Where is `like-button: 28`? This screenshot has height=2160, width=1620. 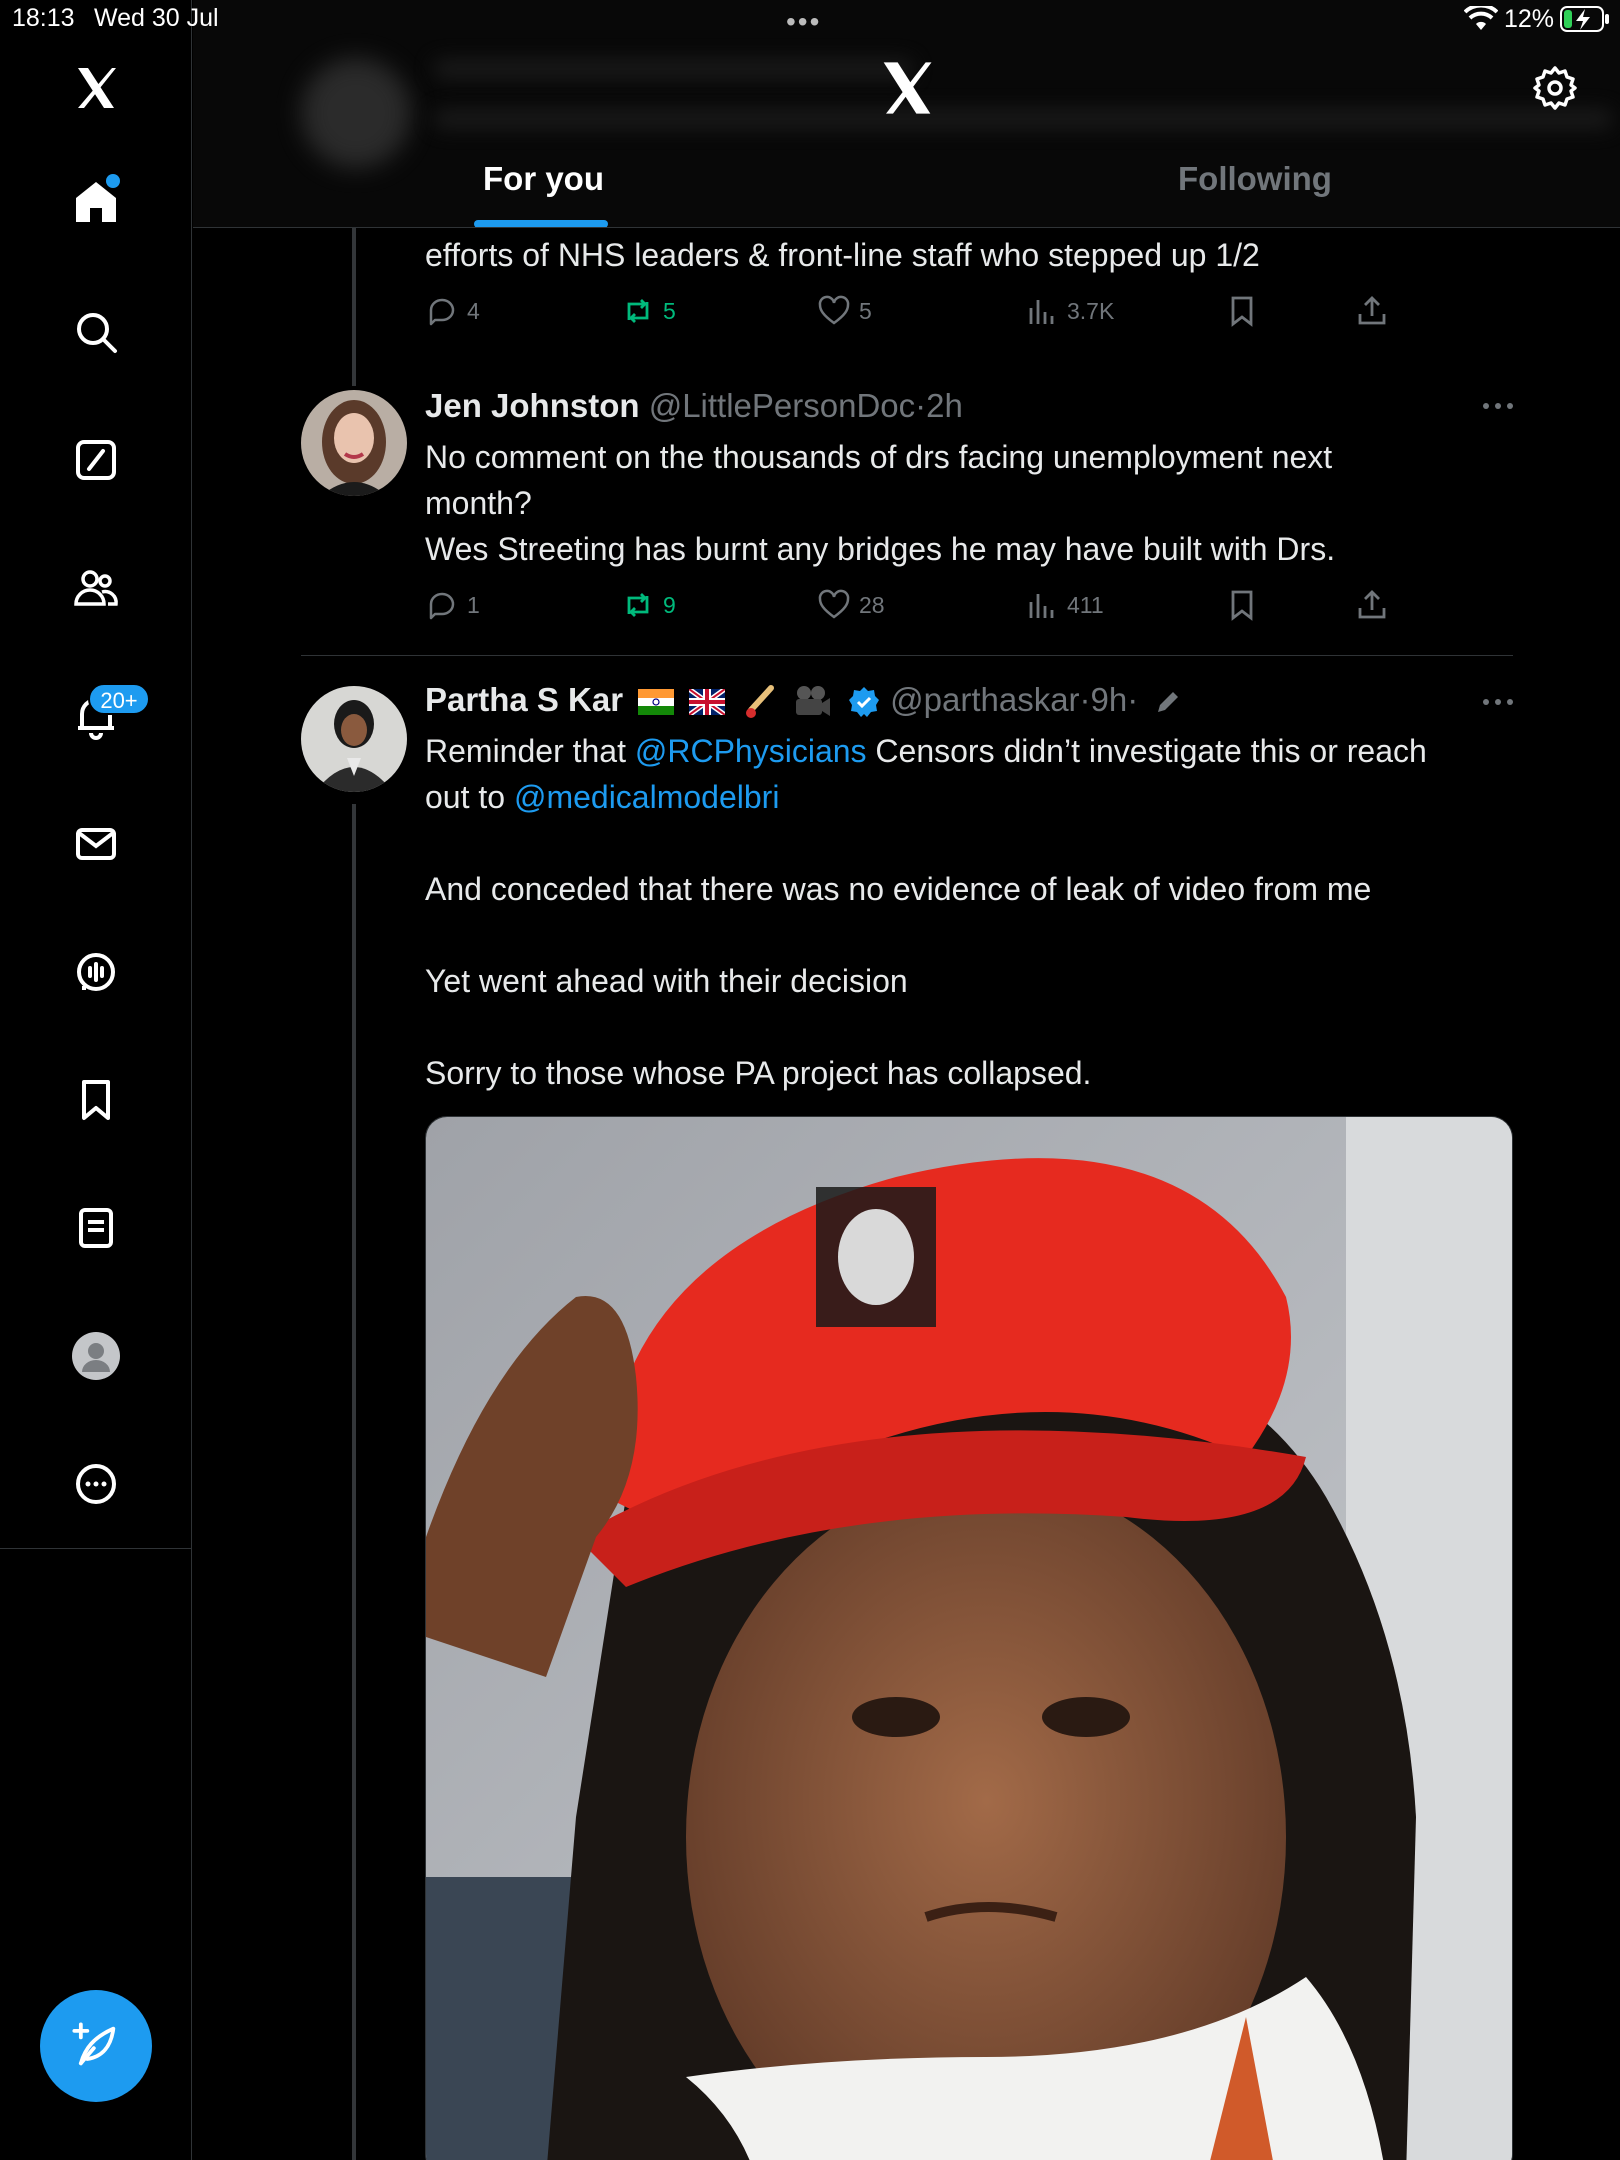
like-button: 28 is located at coordinates (851, 605).